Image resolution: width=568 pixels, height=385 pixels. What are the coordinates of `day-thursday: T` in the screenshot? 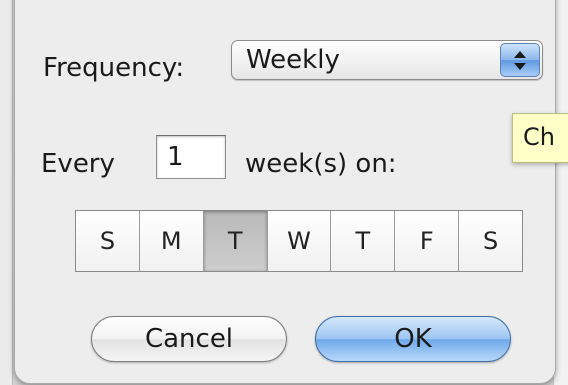 It's located at (363, 241).